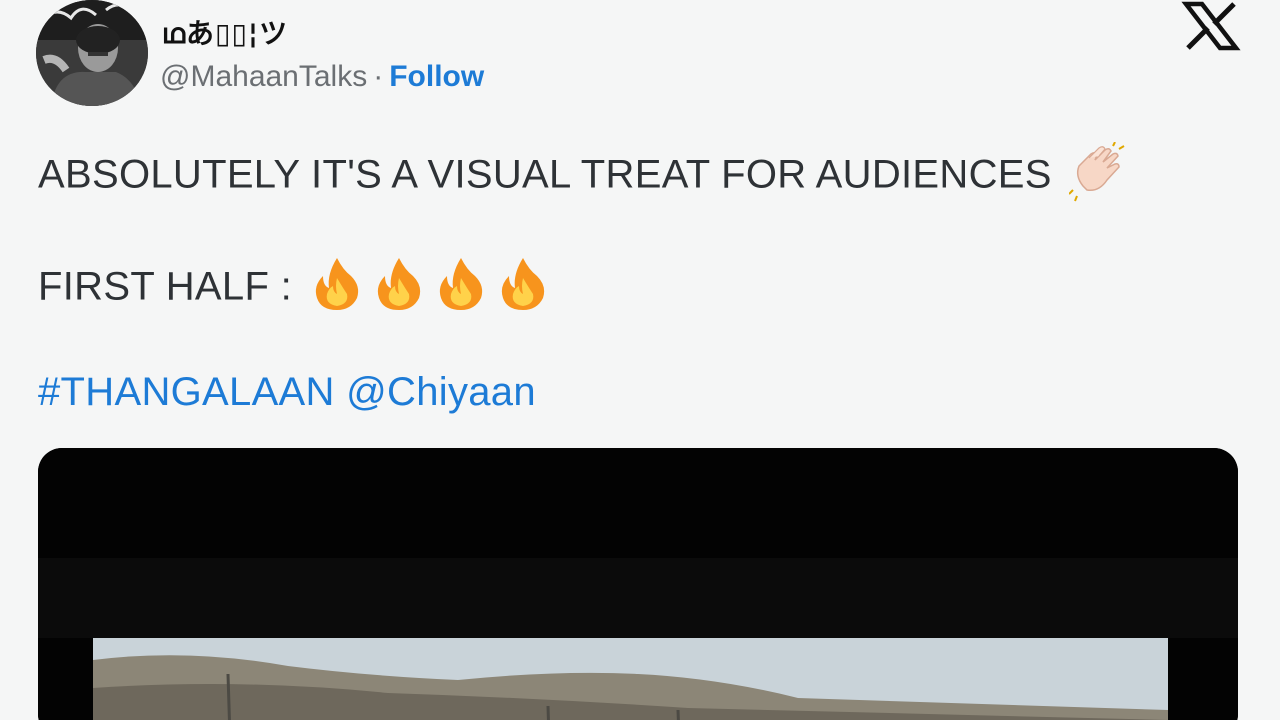 This screenshot has height=720, width=1280. I want to click on tweet-text-line2: FIRST HALF :, so click(294, 289).